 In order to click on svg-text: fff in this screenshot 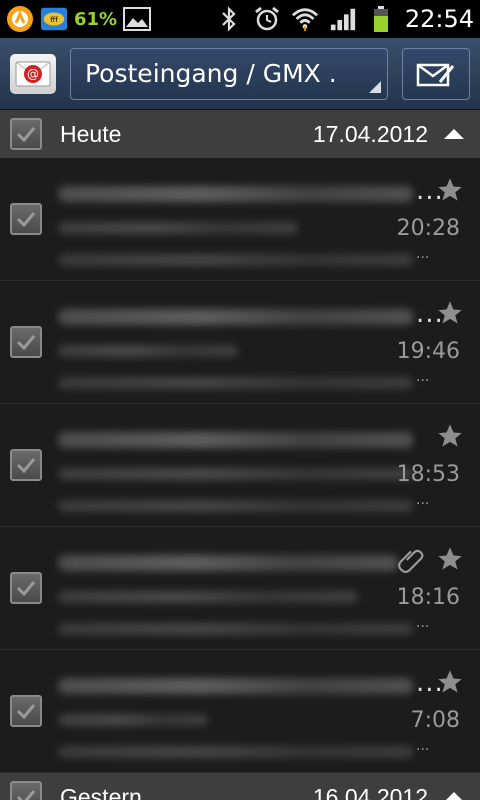, I will do `click(54, 19)`.